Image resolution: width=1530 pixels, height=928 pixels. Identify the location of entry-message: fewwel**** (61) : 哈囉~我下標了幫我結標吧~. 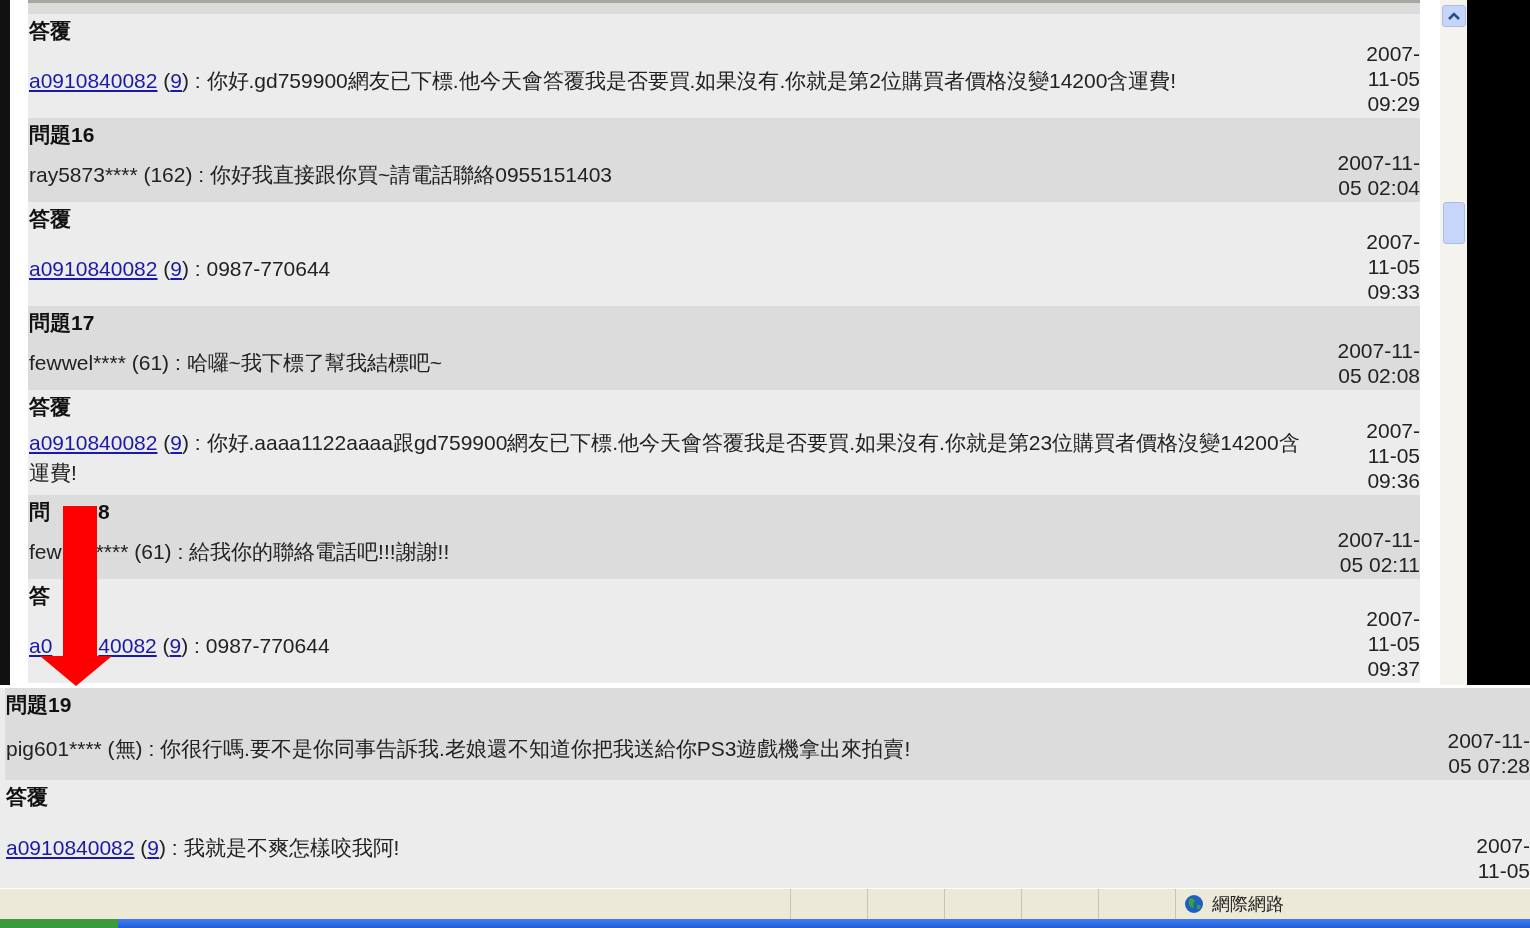
(236, 363).